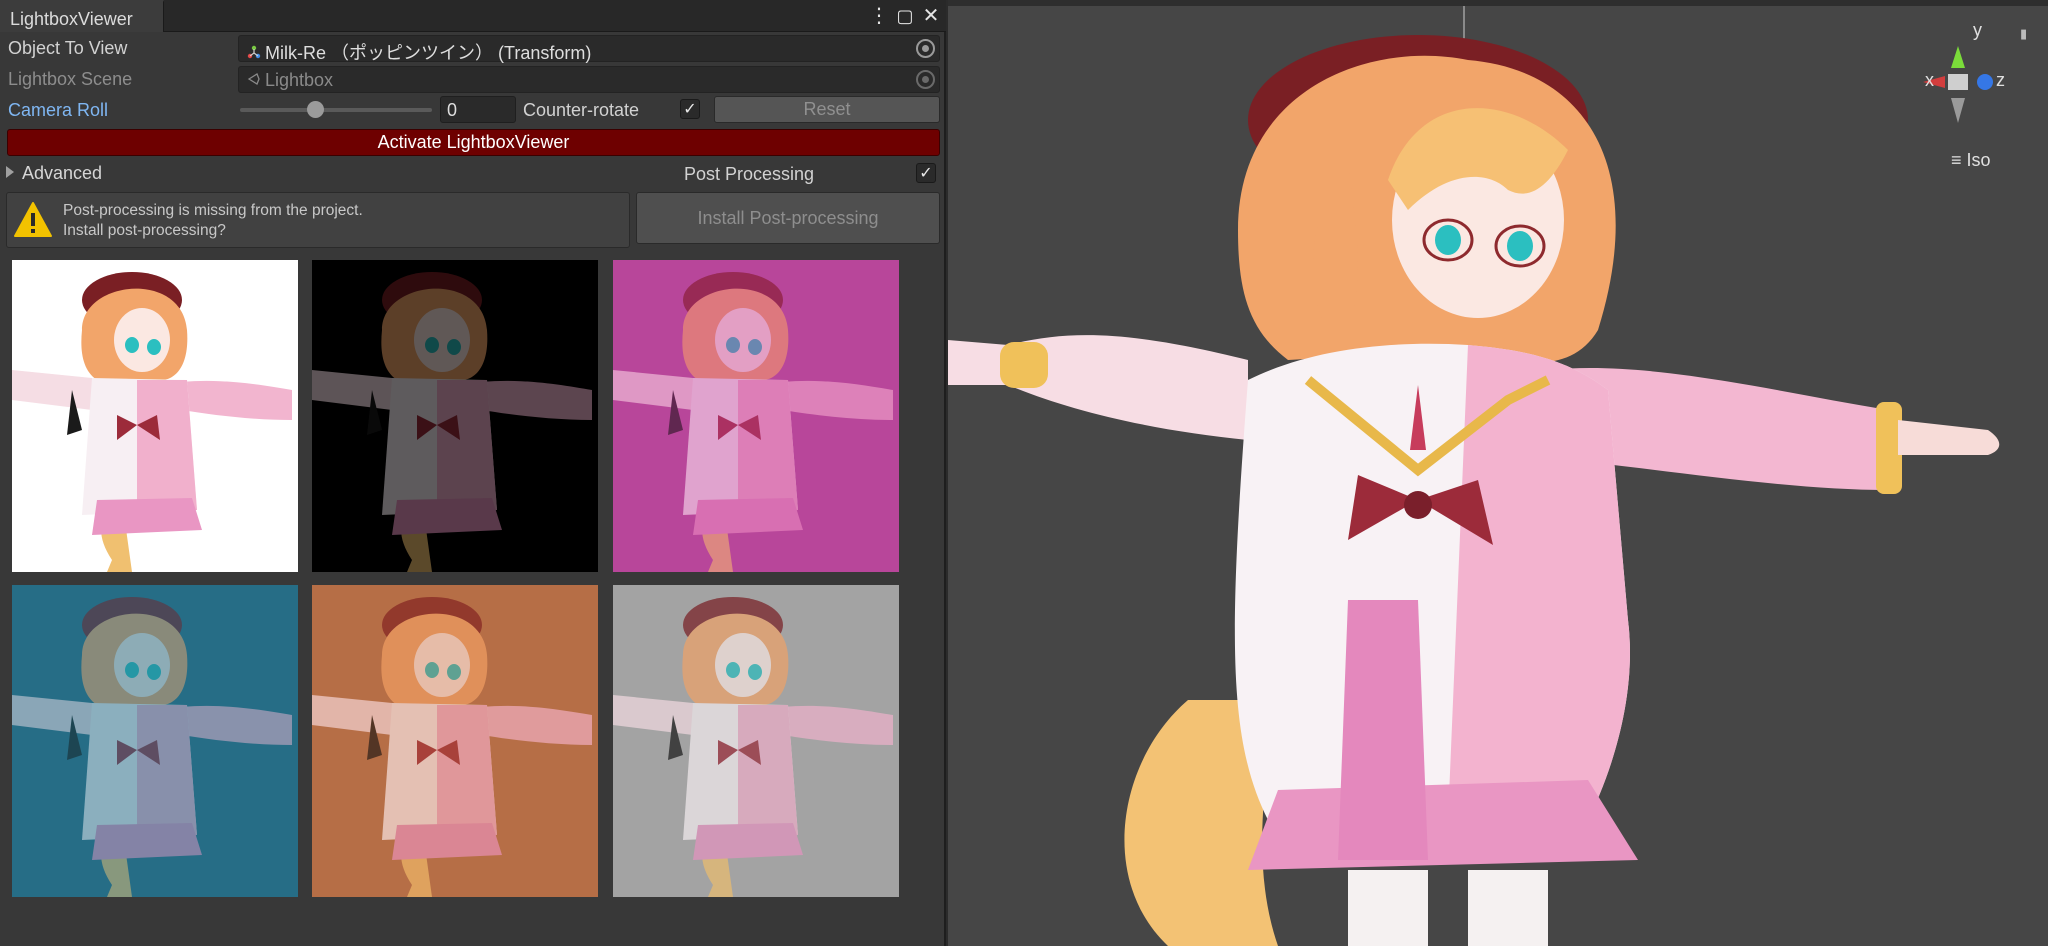  I want to click on axis-x-label: x, so click(1929, 80).